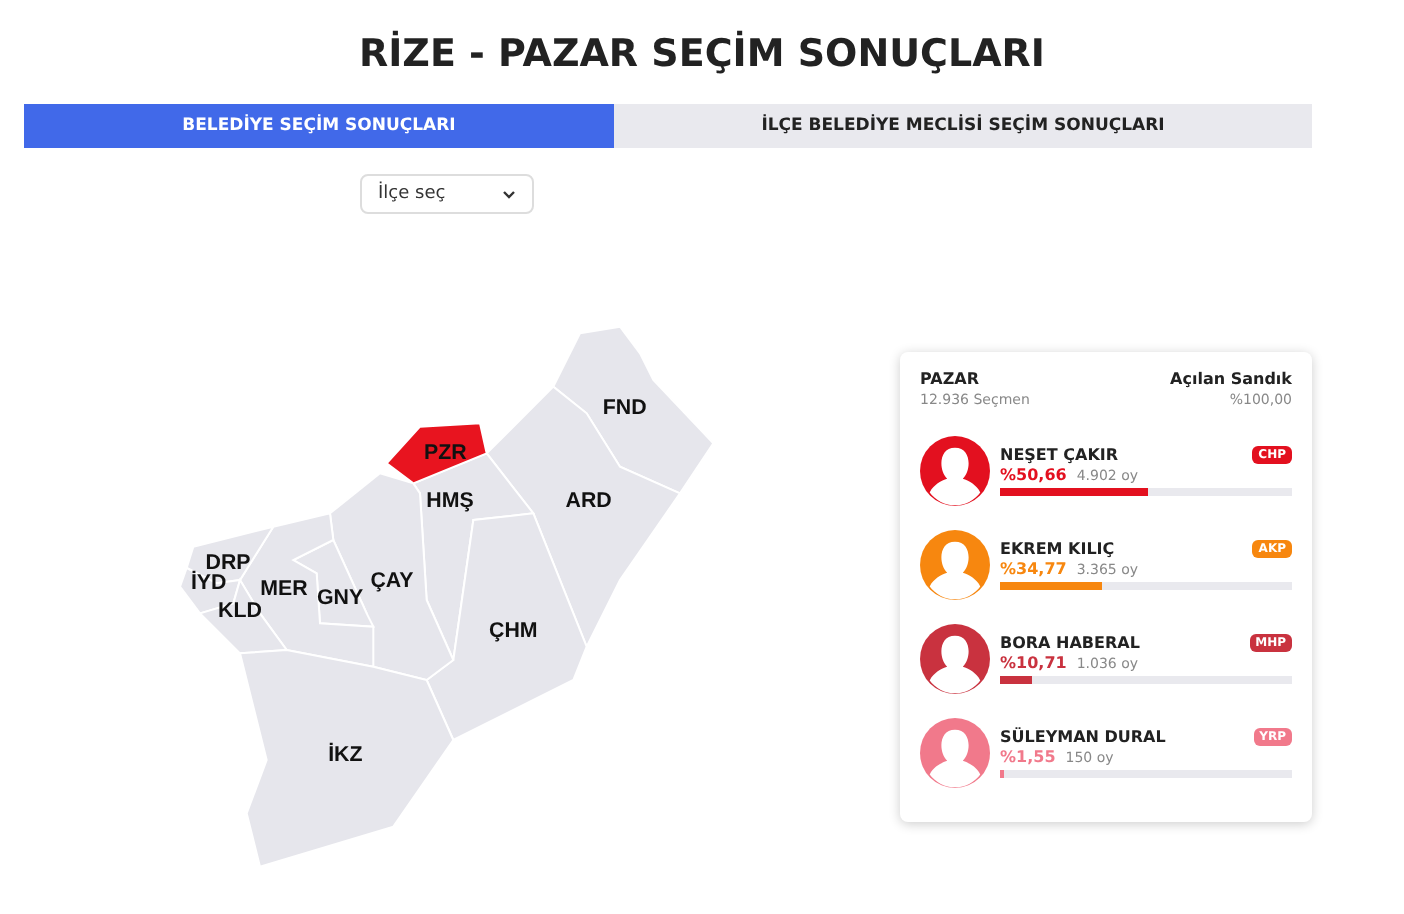 The width and height of the screenshot is (1404, 914). I want to click on candidate-name: EKREM KILIÇ, so click(1057, 549).